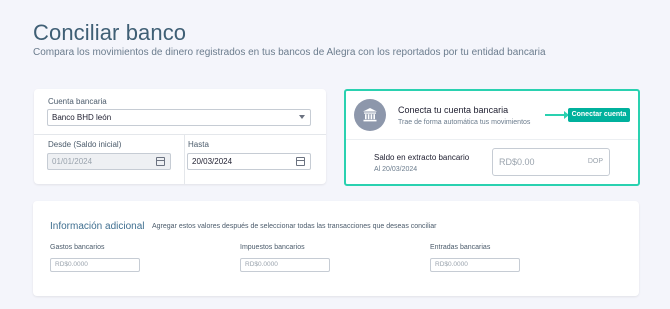 The image size is (670, 309). Describe the element at coordinates (451, 264) in the screenshot. I see `bank-income-placeholder: RD$0.0000` at that location.